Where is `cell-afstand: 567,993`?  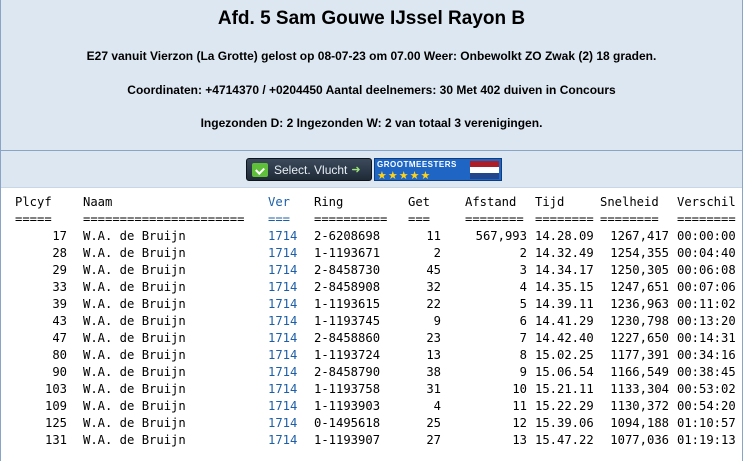
cell-afstand: 567,993 is located at coordinates (501, 236).